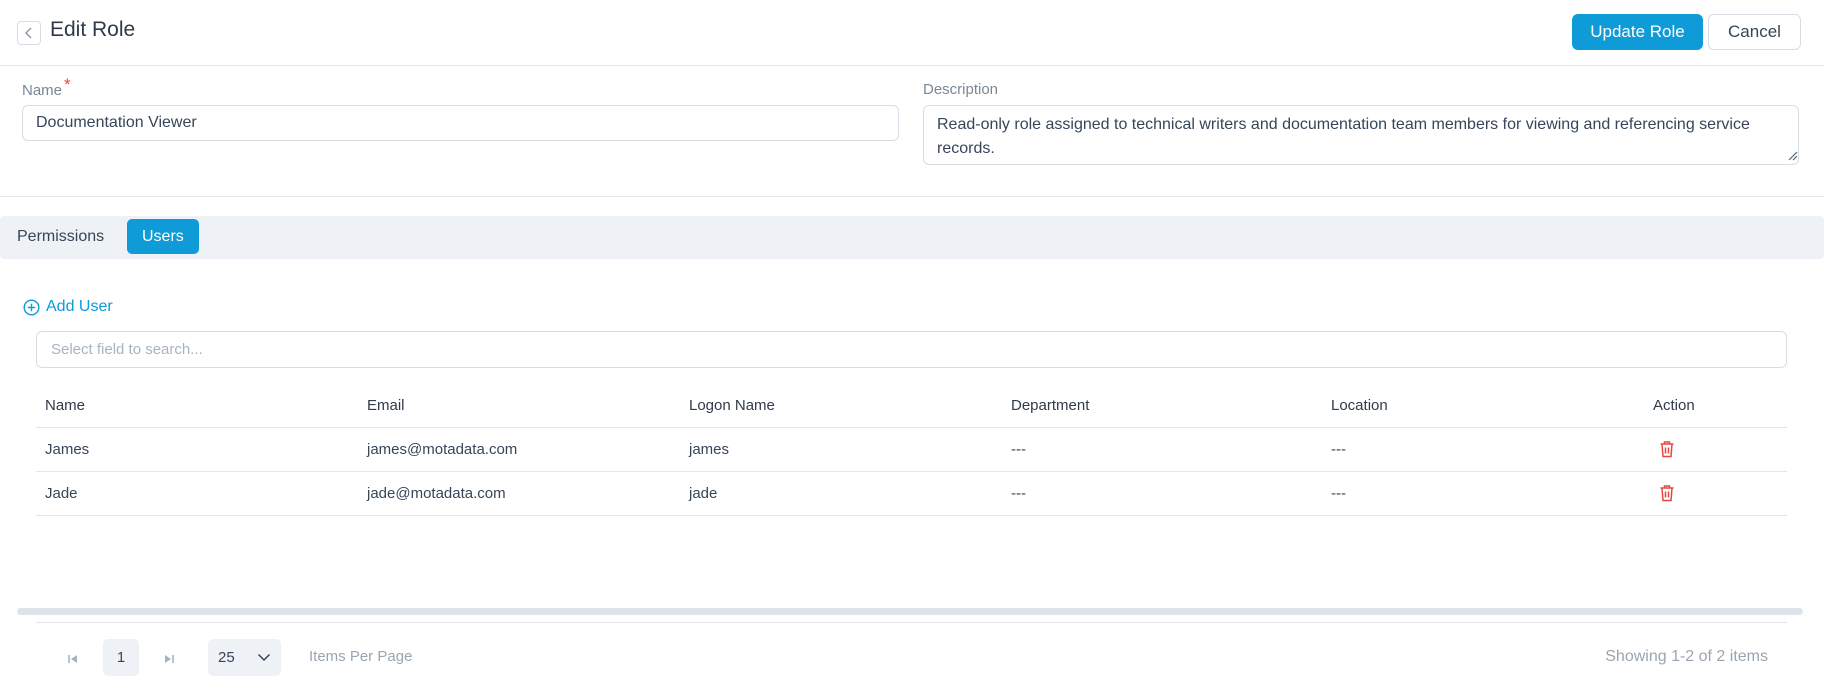 The height and width of the screenshot is (694, 1824). Describe the element at coordinates (244, 657) in the screenshot. I see `page-size-select: 25` at that location.